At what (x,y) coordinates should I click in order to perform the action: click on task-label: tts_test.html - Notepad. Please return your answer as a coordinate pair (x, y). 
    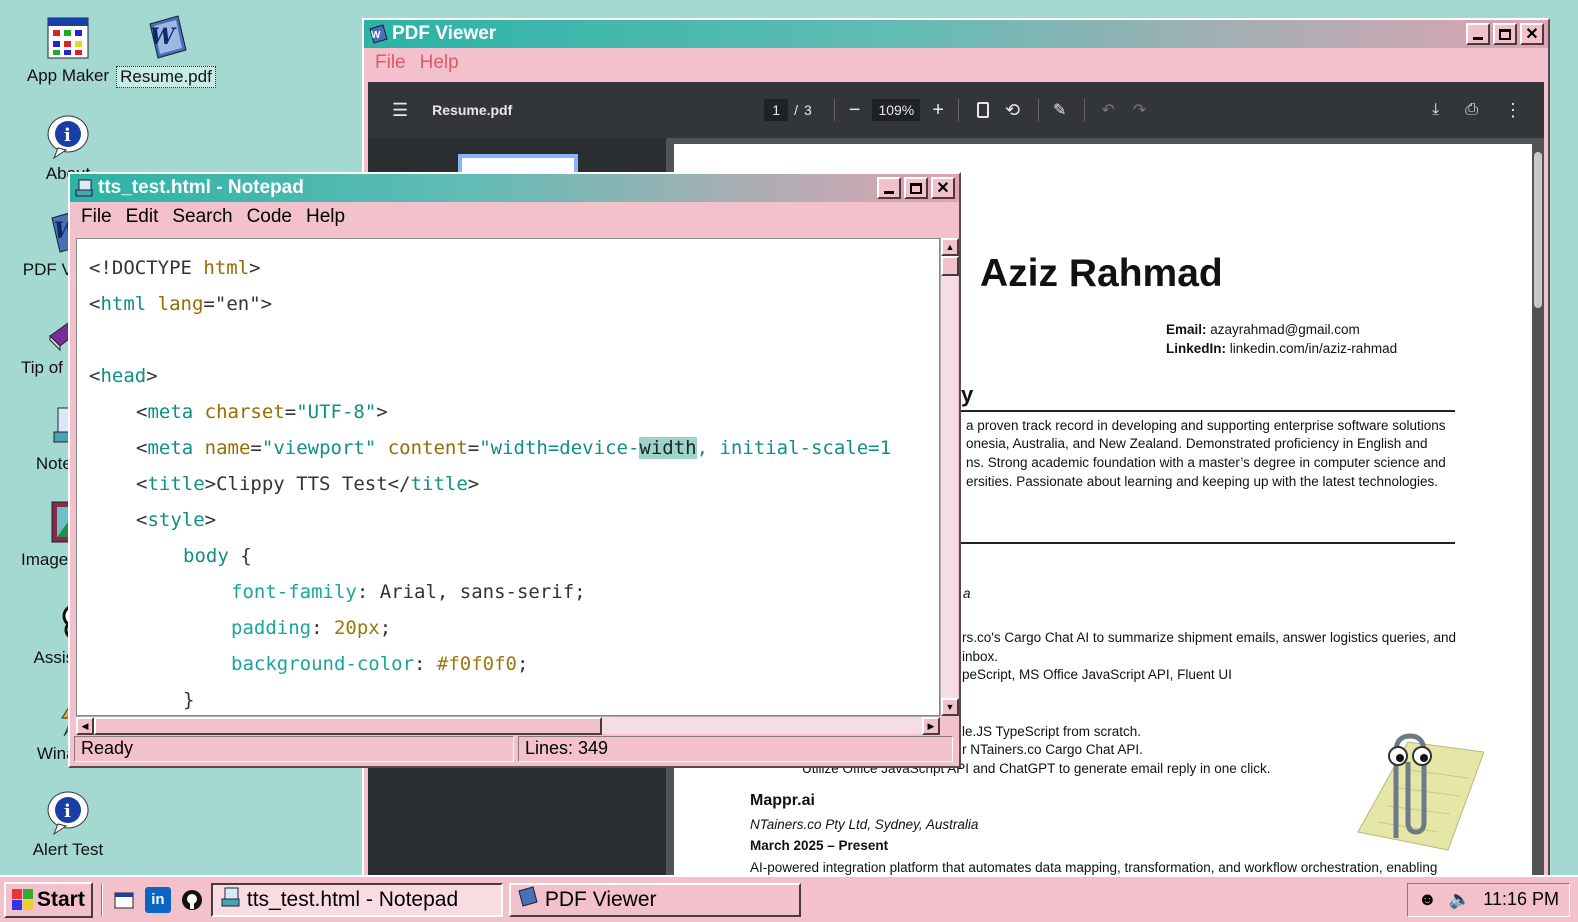
    Looking at the image, I should click on (352, 899).